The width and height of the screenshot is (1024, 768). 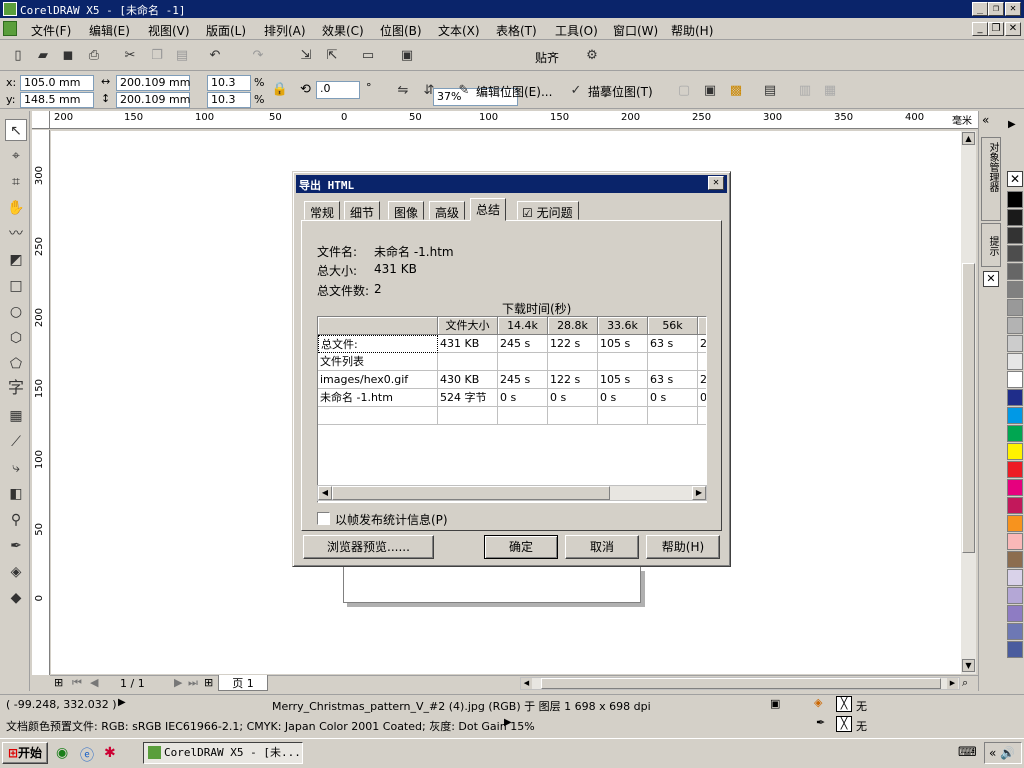 I want to click on next-page-icon: ▶, so click(x=178, y=682).